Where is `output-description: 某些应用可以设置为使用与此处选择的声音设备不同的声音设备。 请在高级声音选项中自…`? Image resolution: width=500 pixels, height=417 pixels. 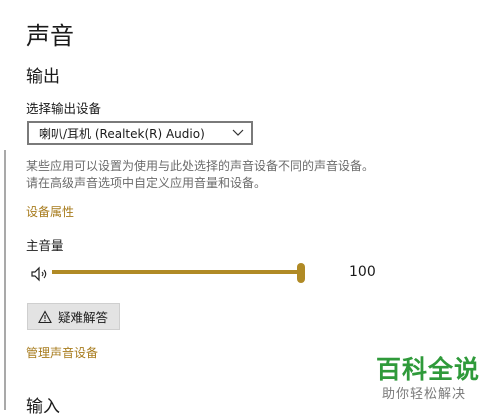
output-description: 某些应用可以设置为使用与此处选择的声音设备不同的声音设备。 请在高级声音选项中自… is located at coordinates (200, 175).